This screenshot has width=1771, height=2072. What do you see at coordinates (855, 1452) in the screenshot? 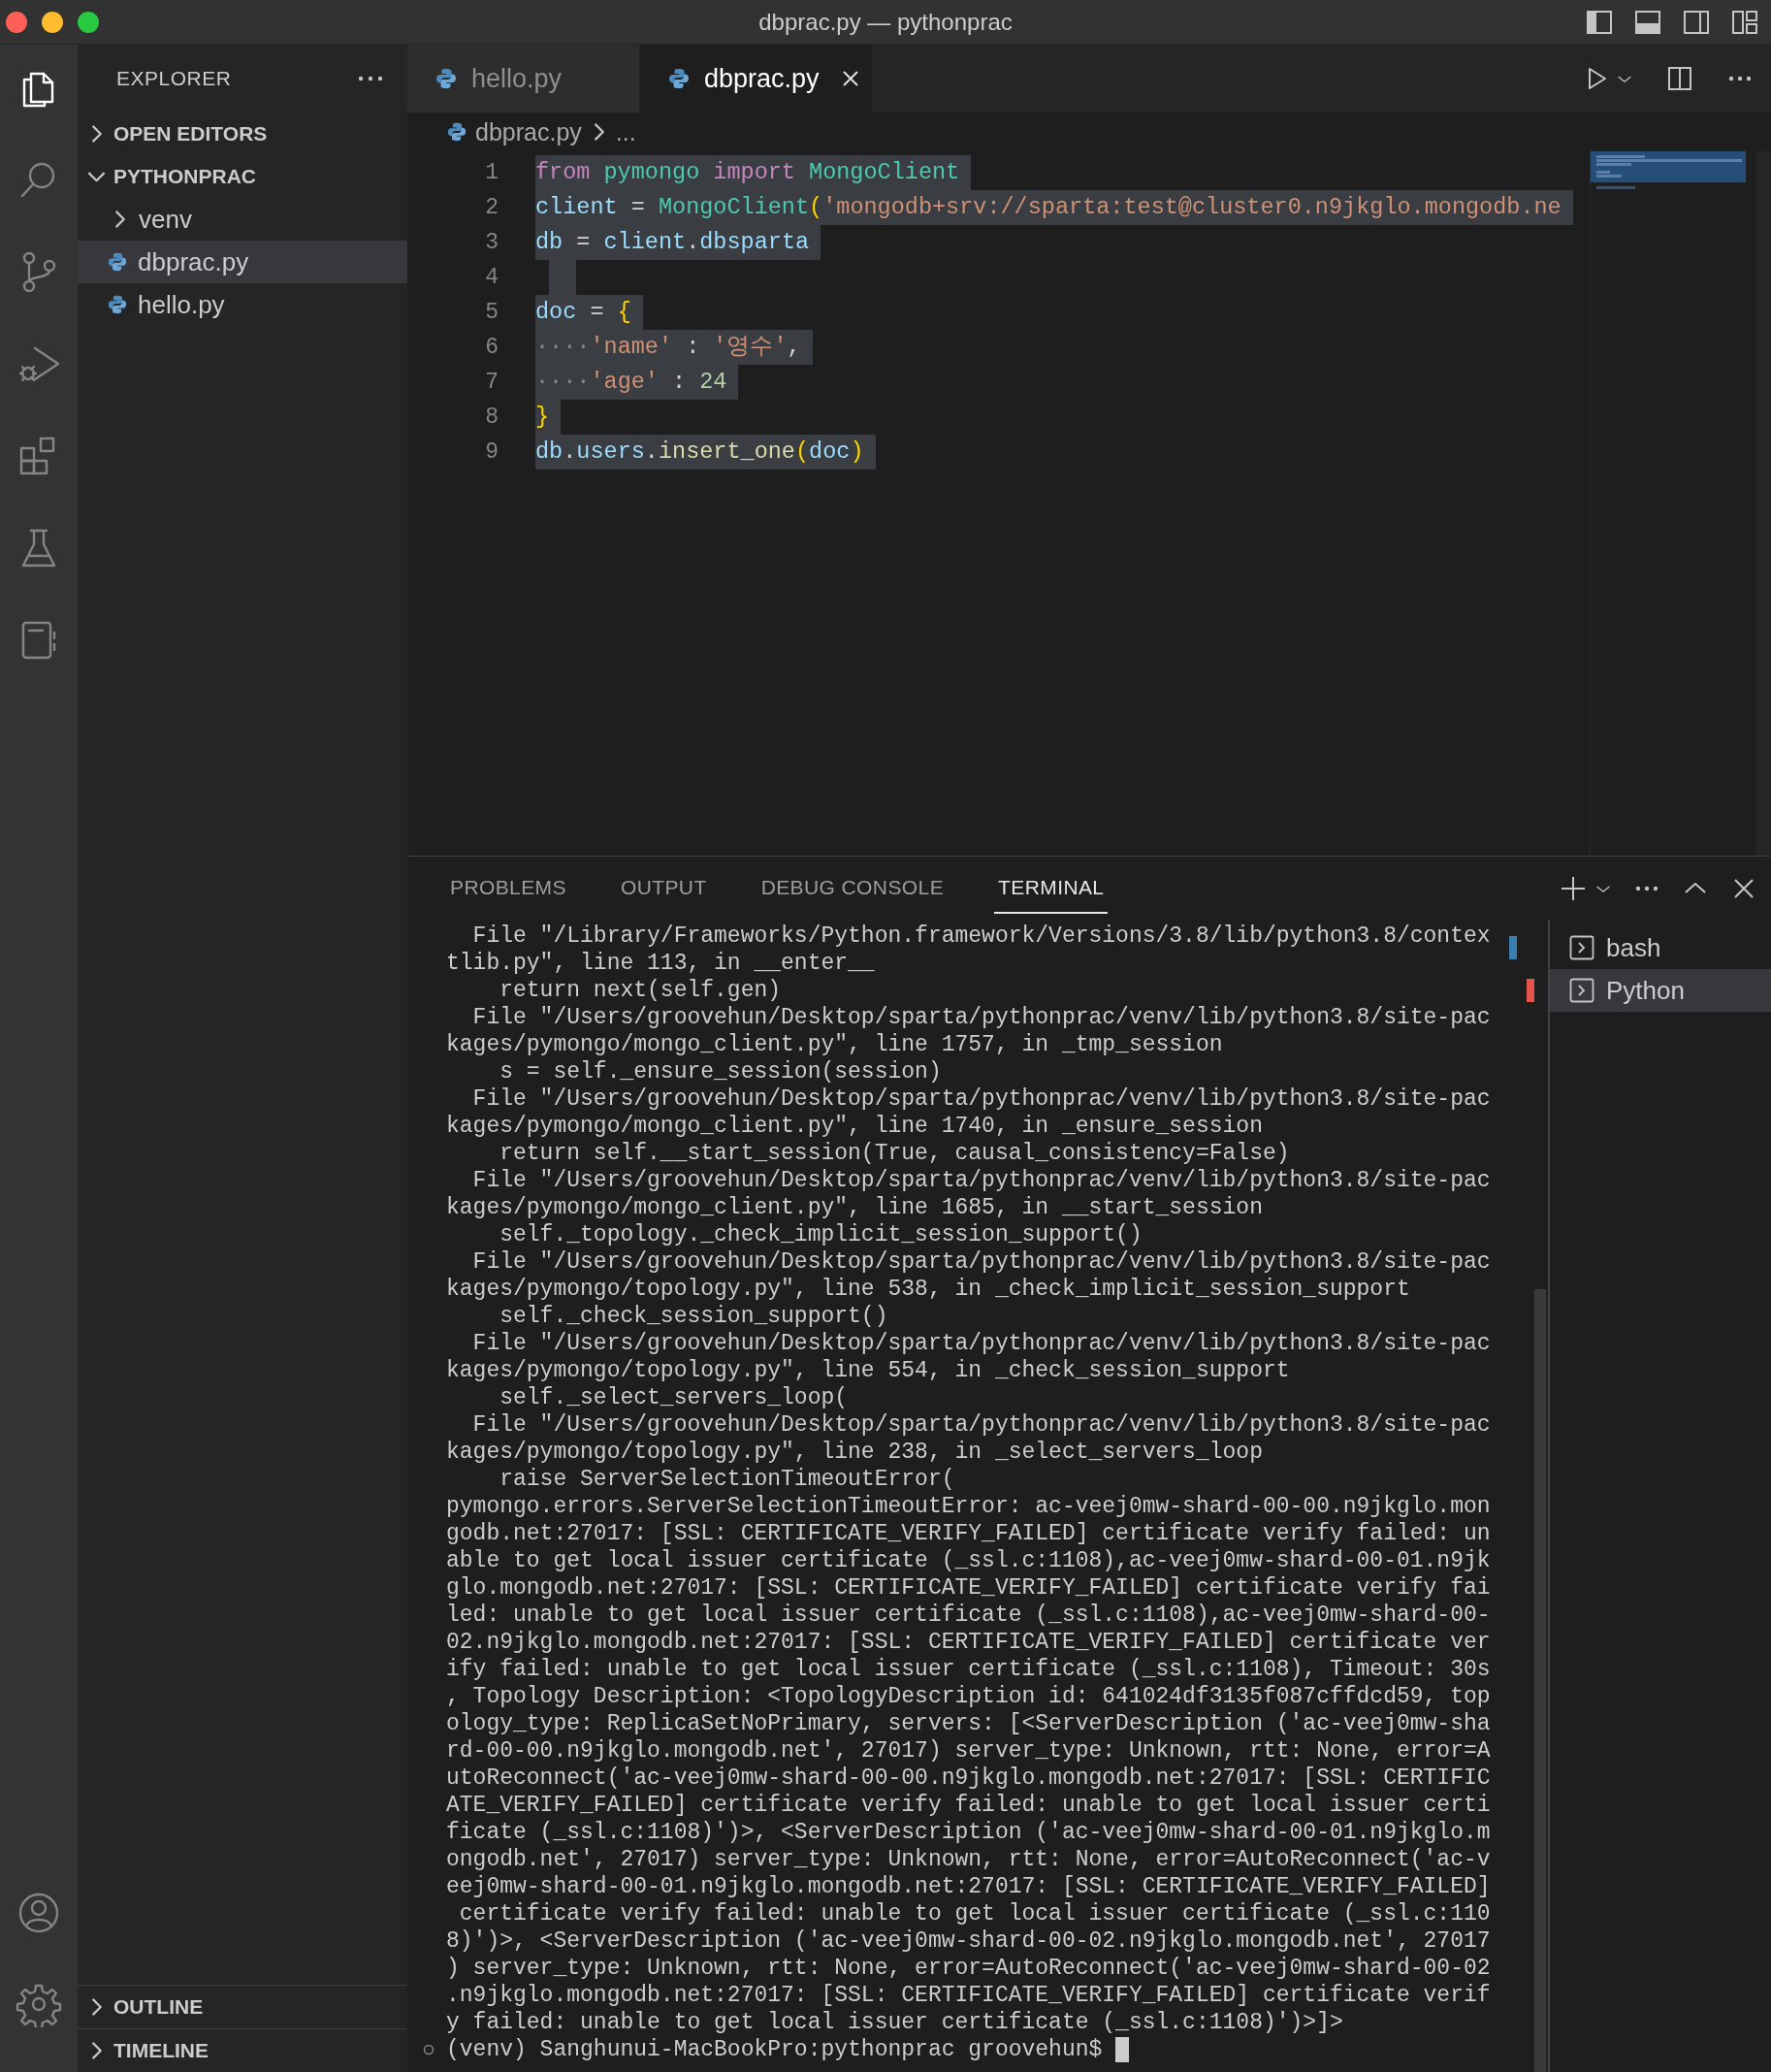
I see `terminal-line: kages/pymongo/topology.py", line 238, in _select_servers_loop` at bounding box center [855, 1452].